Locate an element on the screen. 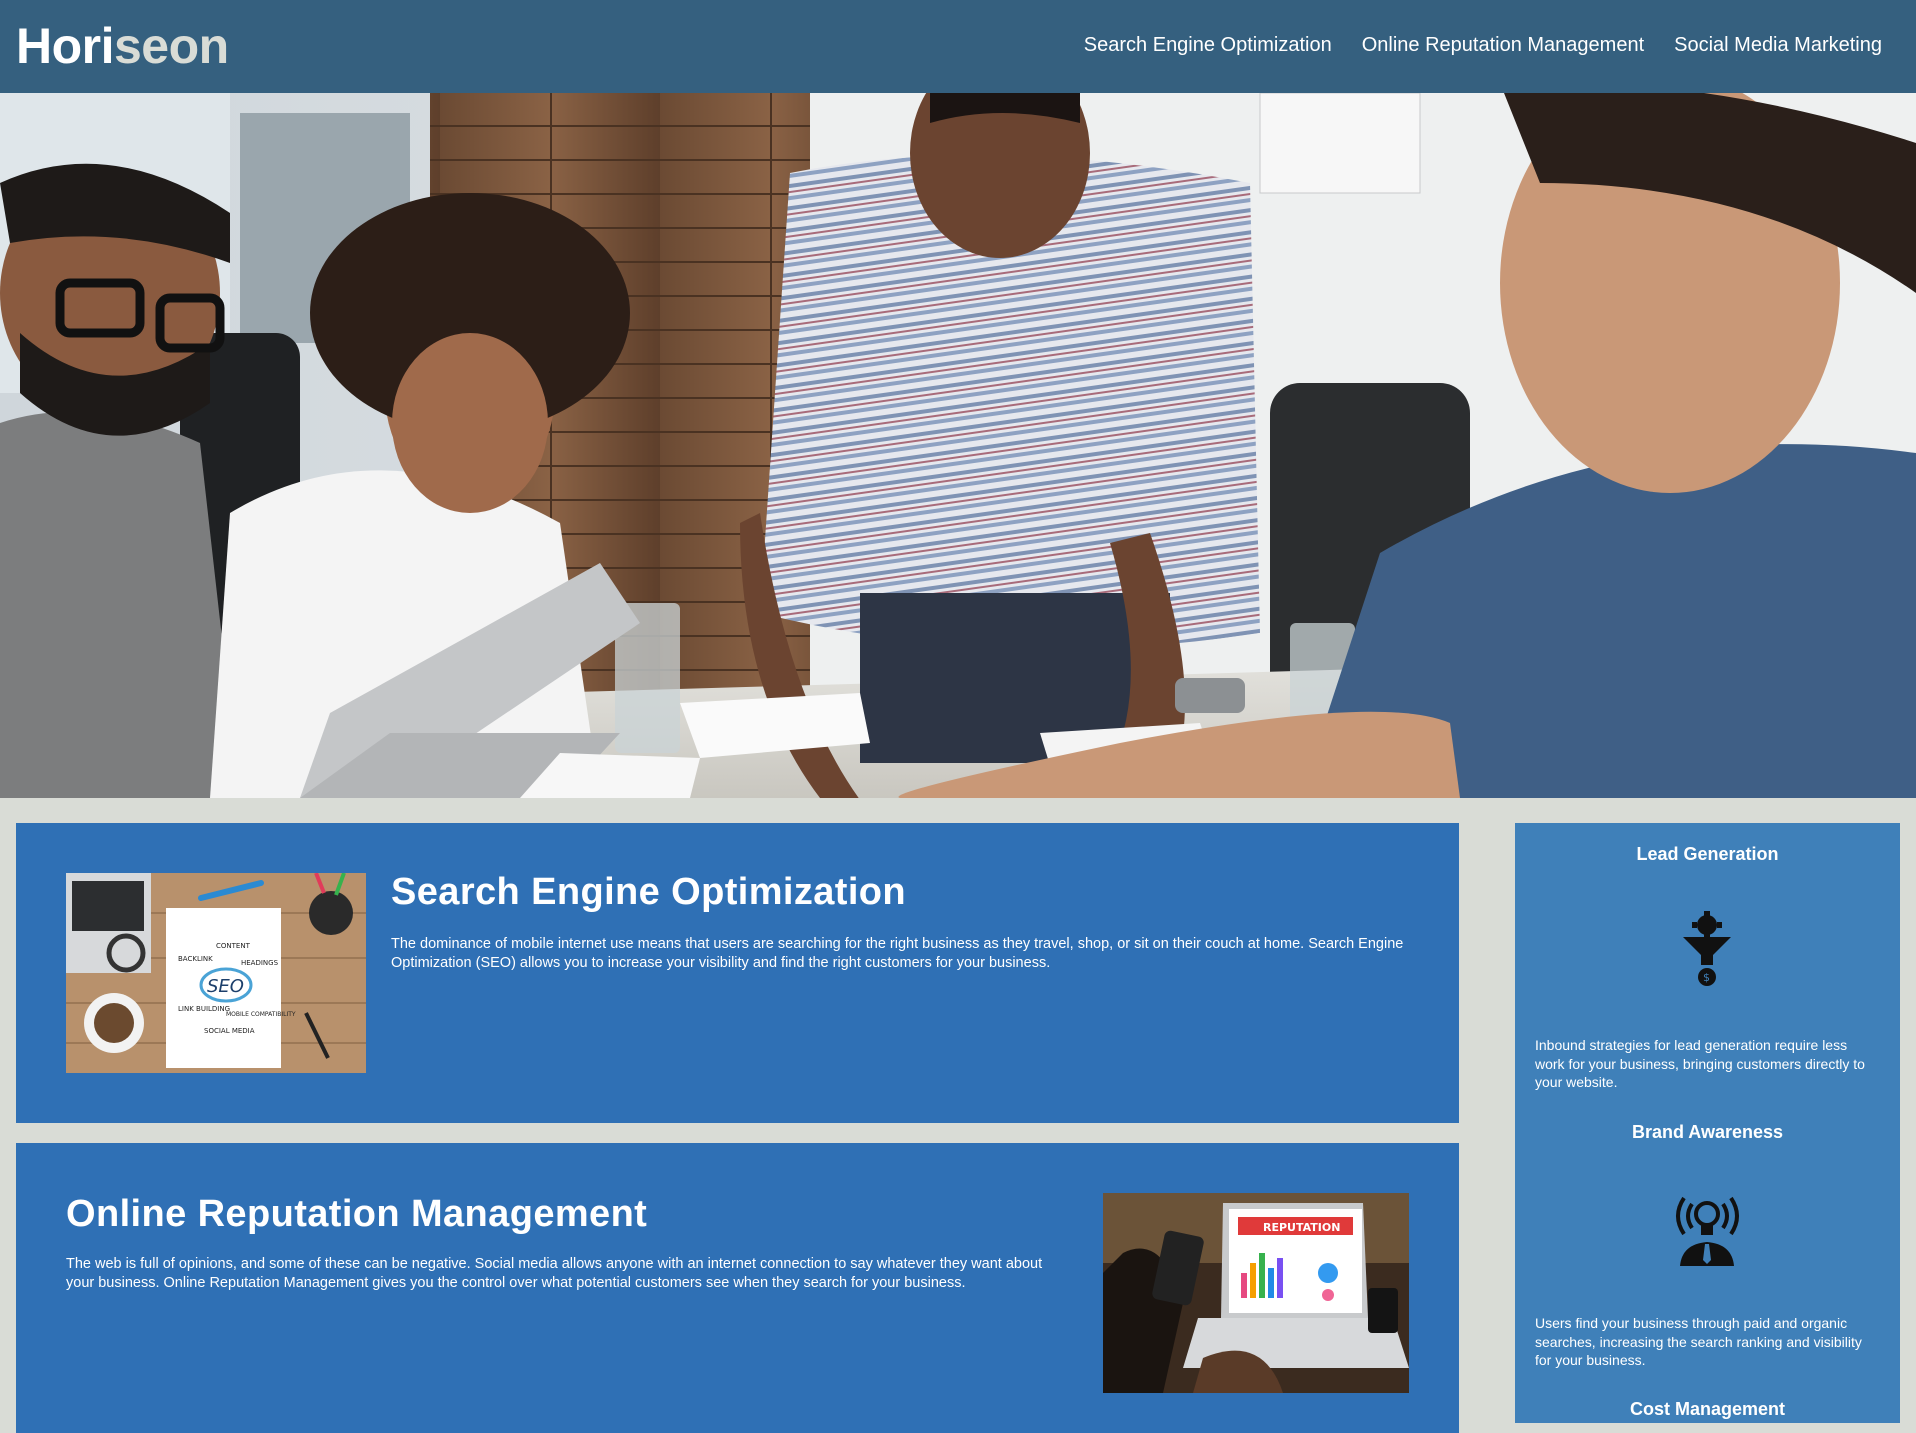 The height and width of the screenshot is (1433, 1916). brand-awareness-broadcast-icon is located at coordinates (1707, 1226).